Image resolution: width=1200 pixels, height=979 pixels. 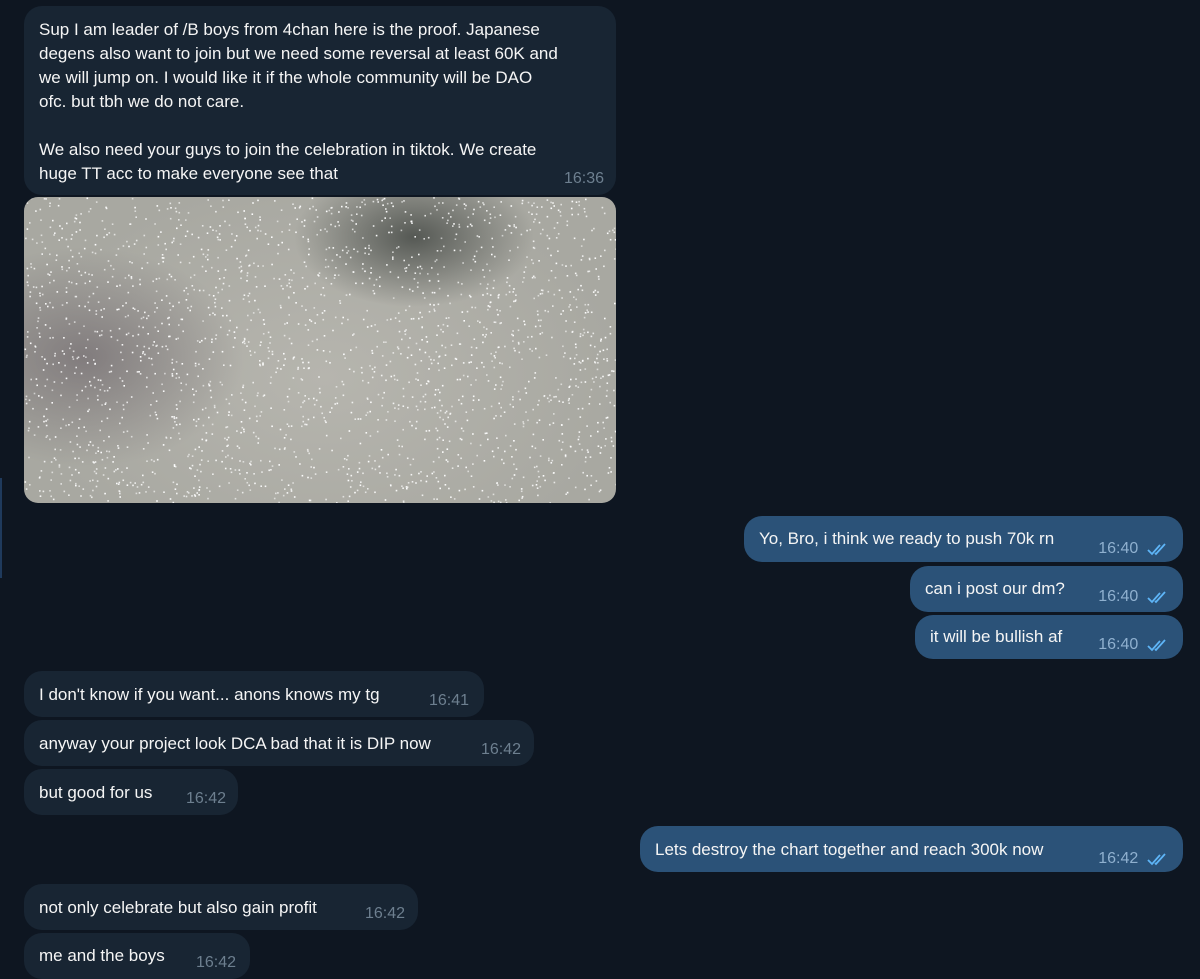 I want to click on message-time: 16:36, so click(x=584, y=179).